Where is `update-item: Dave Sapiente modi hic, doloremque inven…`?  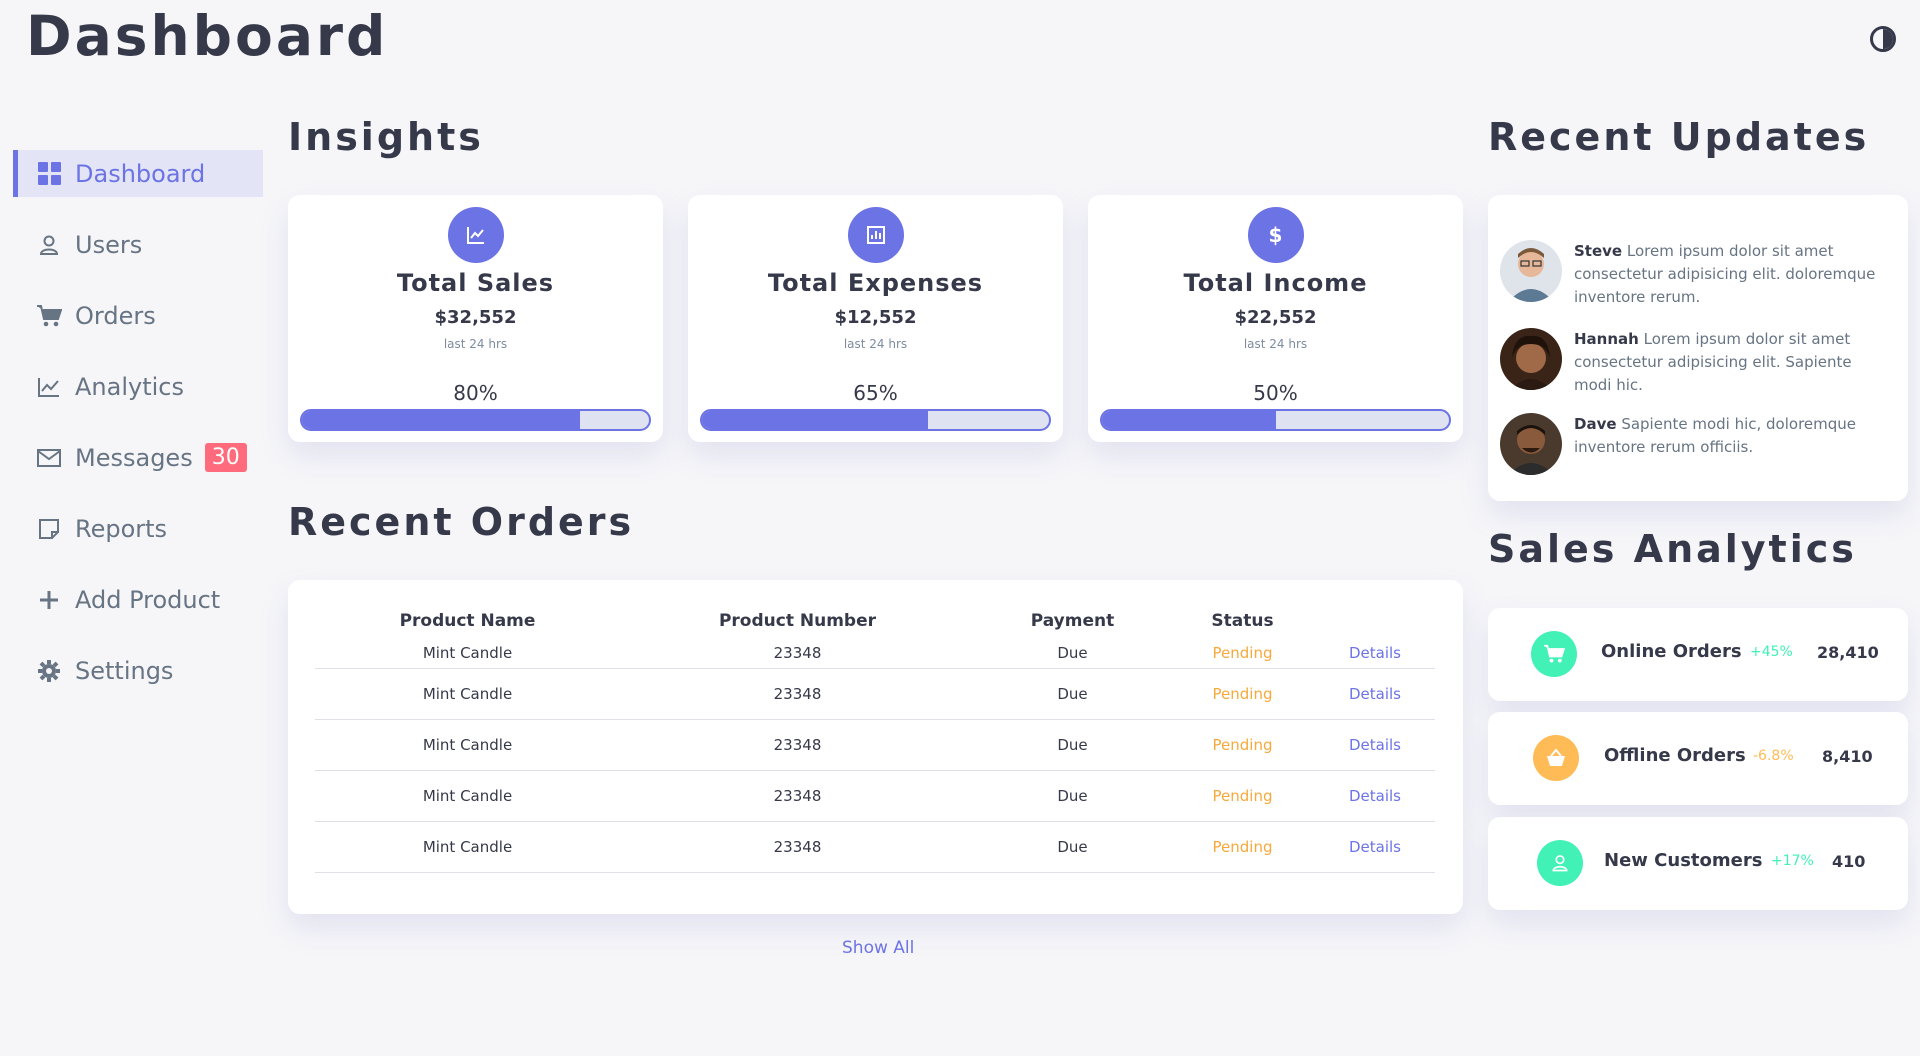 update-item: Dave Sapiente modi hic, doloremque inven… is located at coordinates (1696, 444).